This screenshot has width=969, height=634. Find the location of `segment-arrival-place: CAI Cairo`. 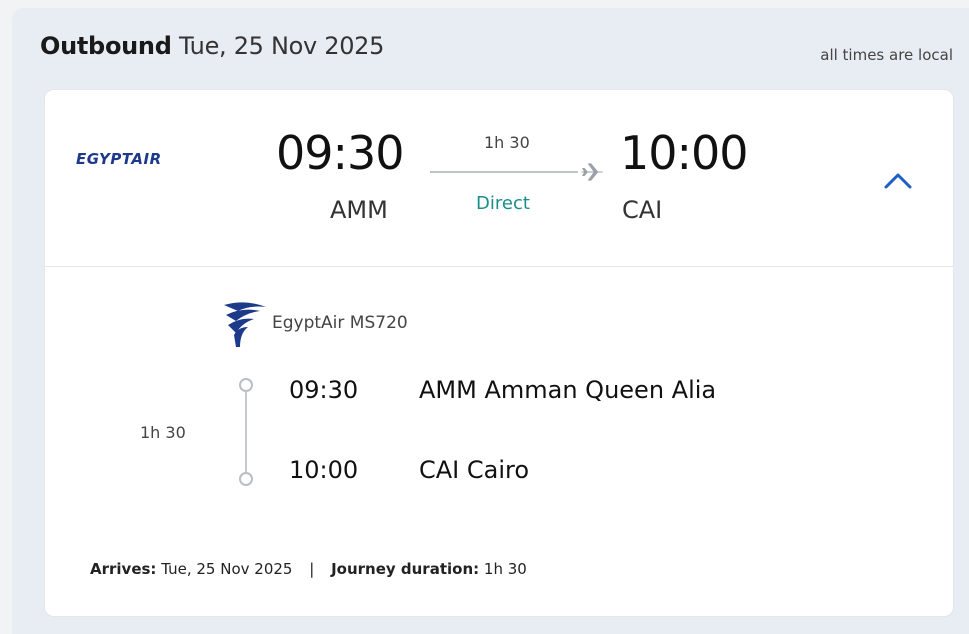

segment-arrival-place: CAI Cairo is located at coordinates (474, 470).